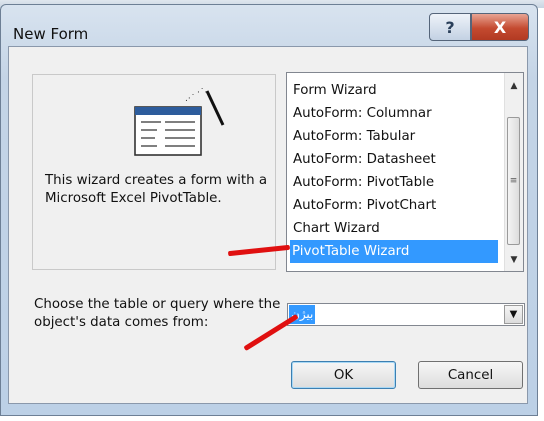  What do you see at coordinates (394, 251) in the screenshot?
I see `list-item-selected: PivotTable Wizard` at bounding box center [394, 251].